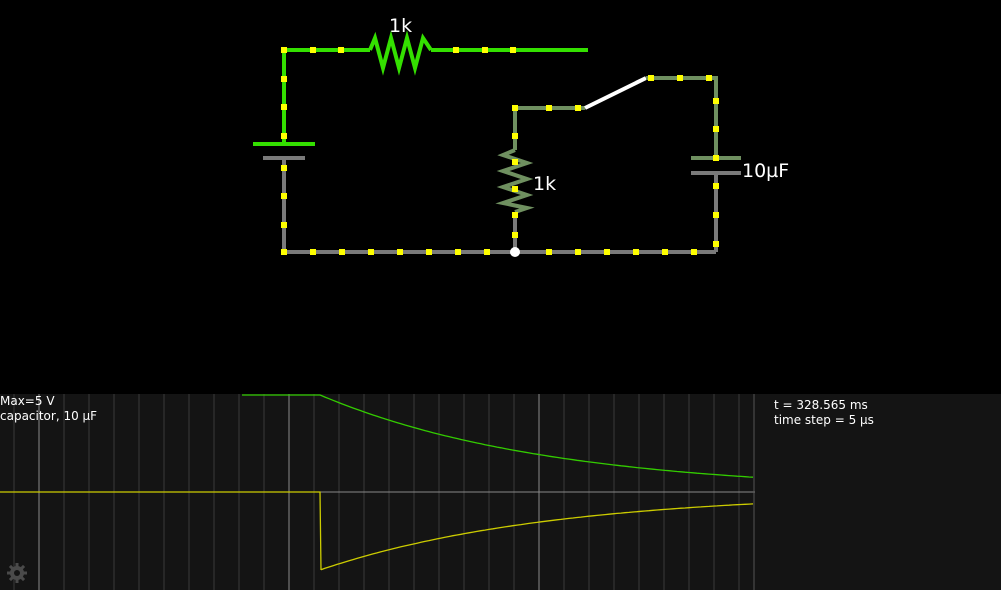  I want to click on scope-max-label: Max=5 V, so click(27, 401).